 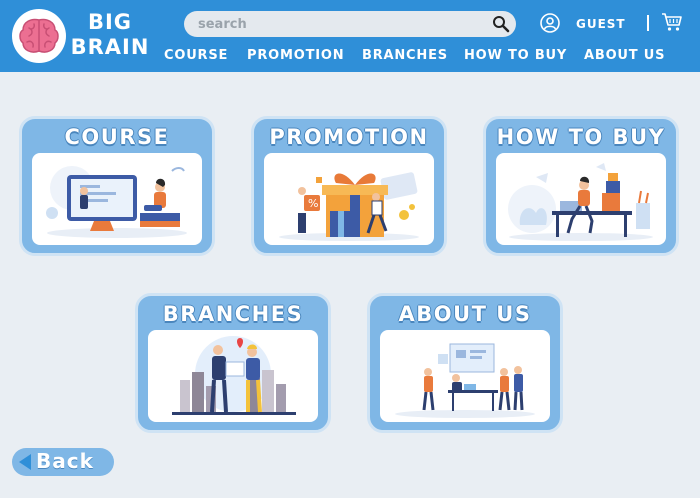 I want to click on search-input, so click(x=334, y=24).